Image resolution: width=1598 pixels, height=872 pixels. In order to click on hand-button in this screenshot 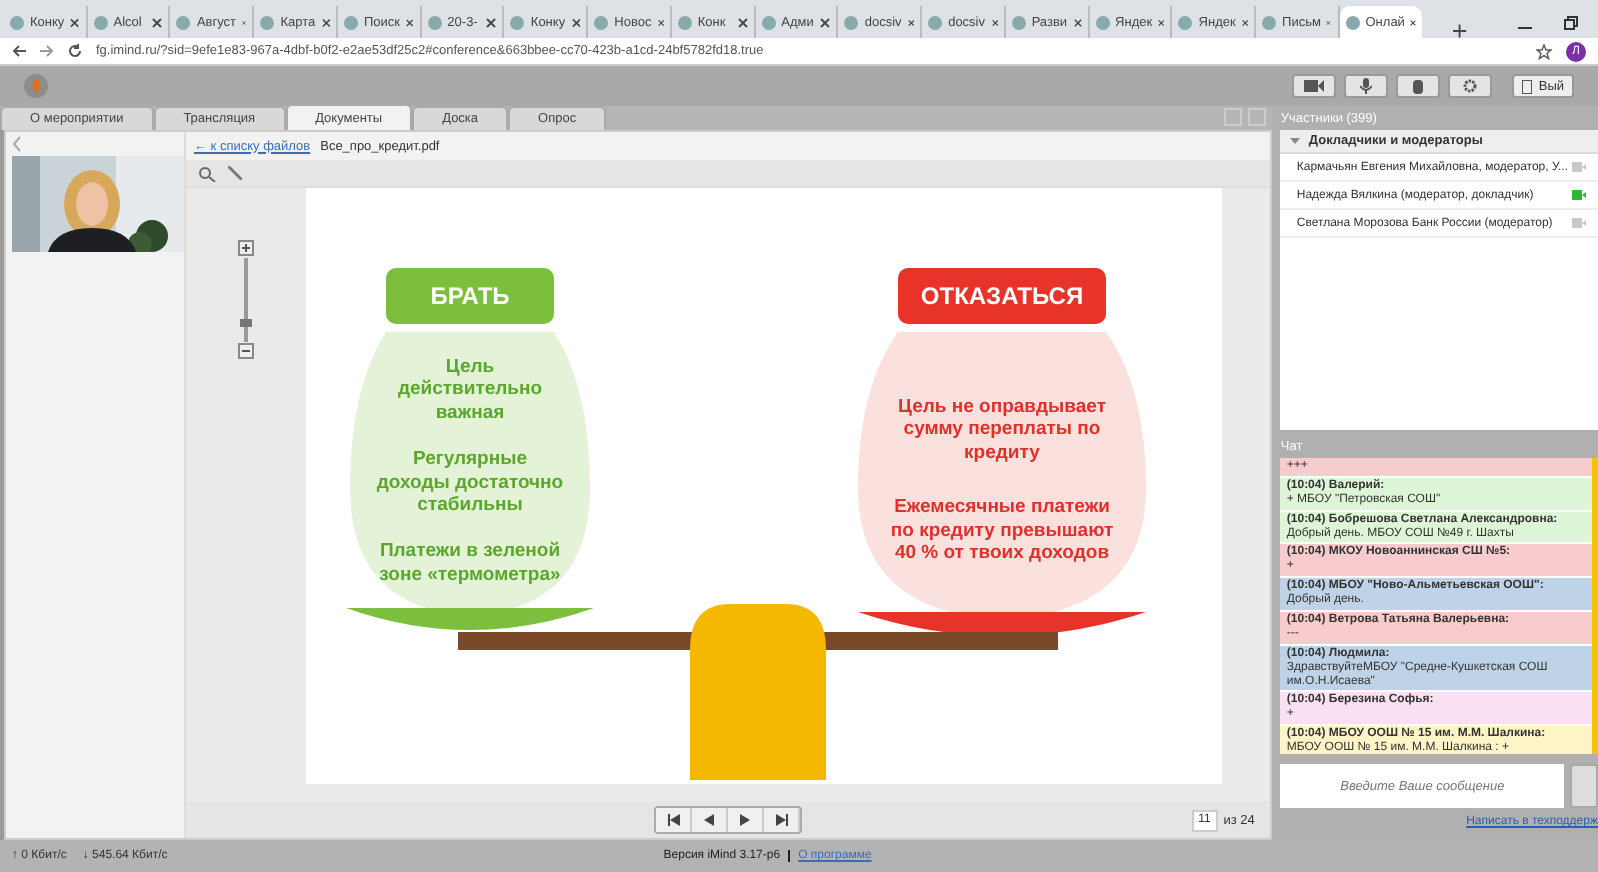, I will do `click(1418, 86)`.